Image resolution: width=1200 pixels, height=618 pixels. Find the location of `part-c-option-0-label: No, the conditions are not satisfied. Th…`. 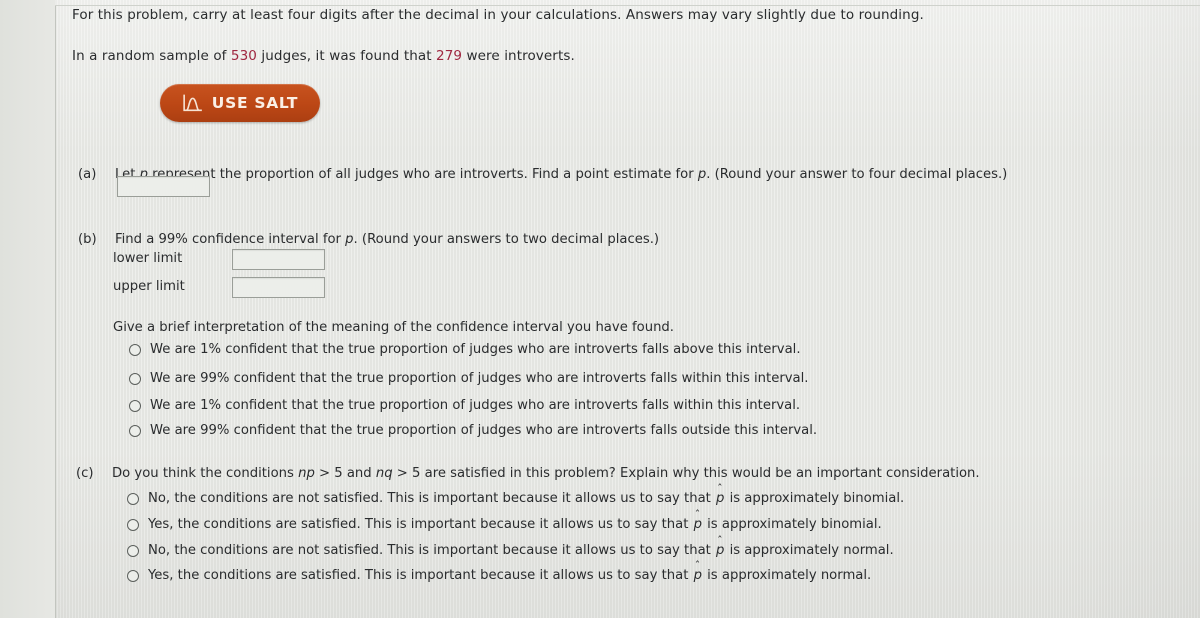

part-c-option-0-label: No, the conditions are not satisfied. Th… is located at coordinates (526, 499).